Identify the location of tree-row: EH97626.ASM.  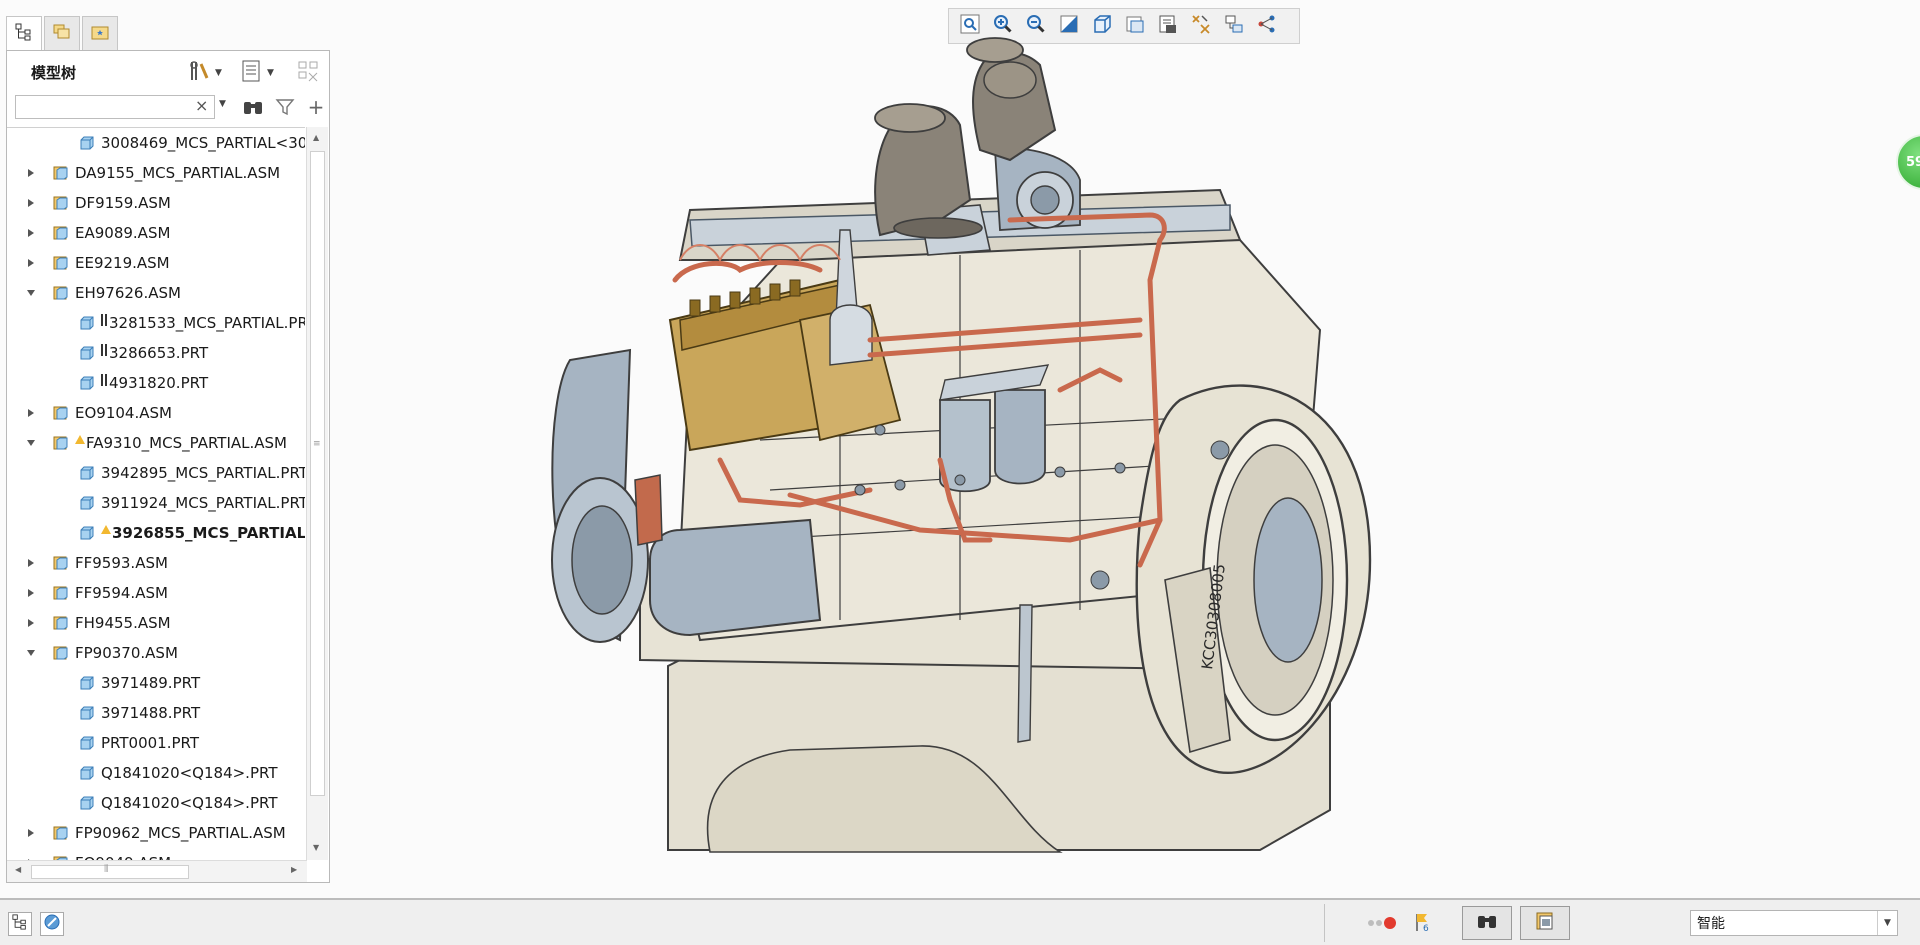
(156, 293).